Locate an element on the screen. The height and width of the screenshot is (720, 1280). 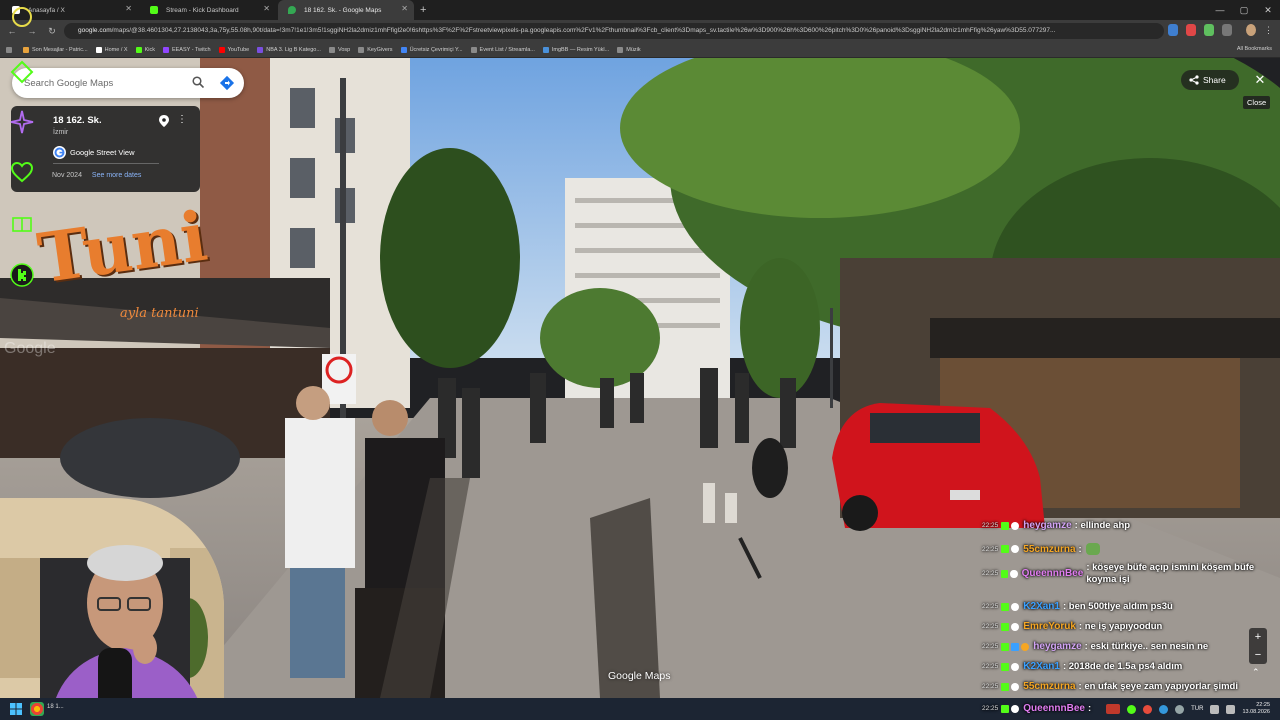
extensions-puzzle-icon is located at coordinates (1227, 30).